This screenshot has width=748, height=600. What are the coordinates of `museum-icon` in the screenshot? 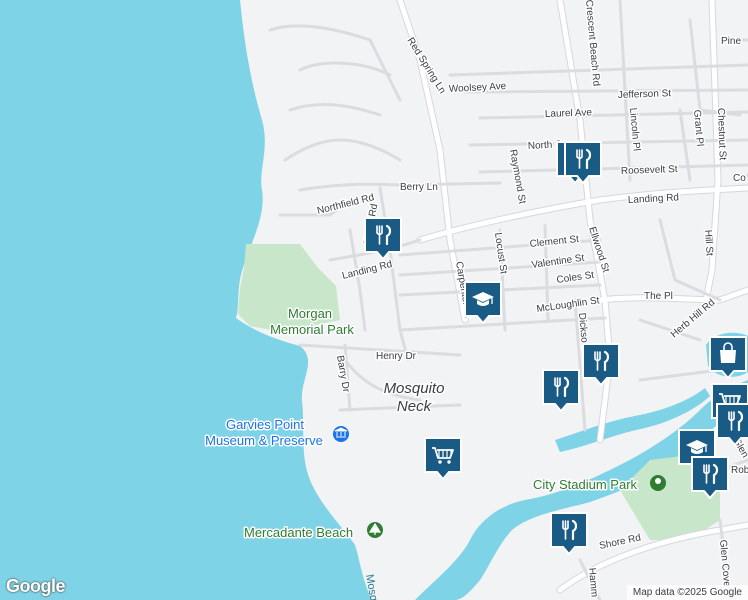 It's located at (341, 434).